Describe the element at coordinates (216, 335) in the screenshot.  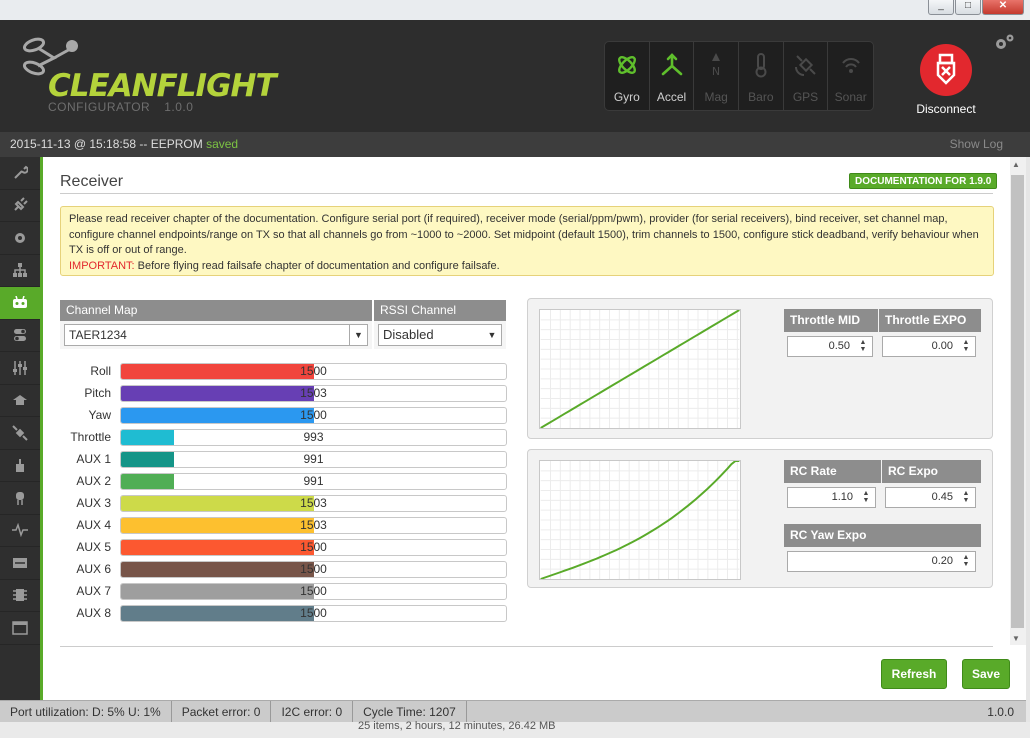
I see `channel-map-select: TAER1234 ▼` at that location.